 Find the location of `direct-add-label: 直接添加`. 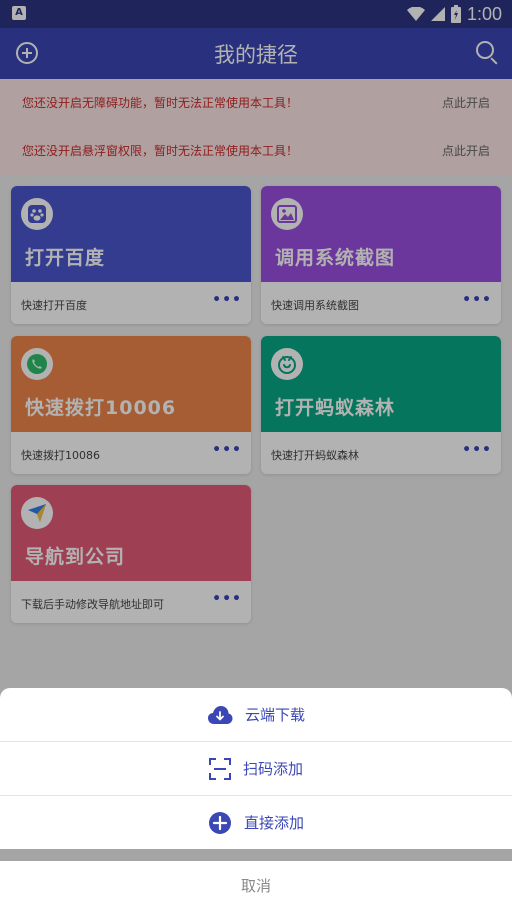

direct-add-label: 直接添加 is located at coordinates (273, 823).